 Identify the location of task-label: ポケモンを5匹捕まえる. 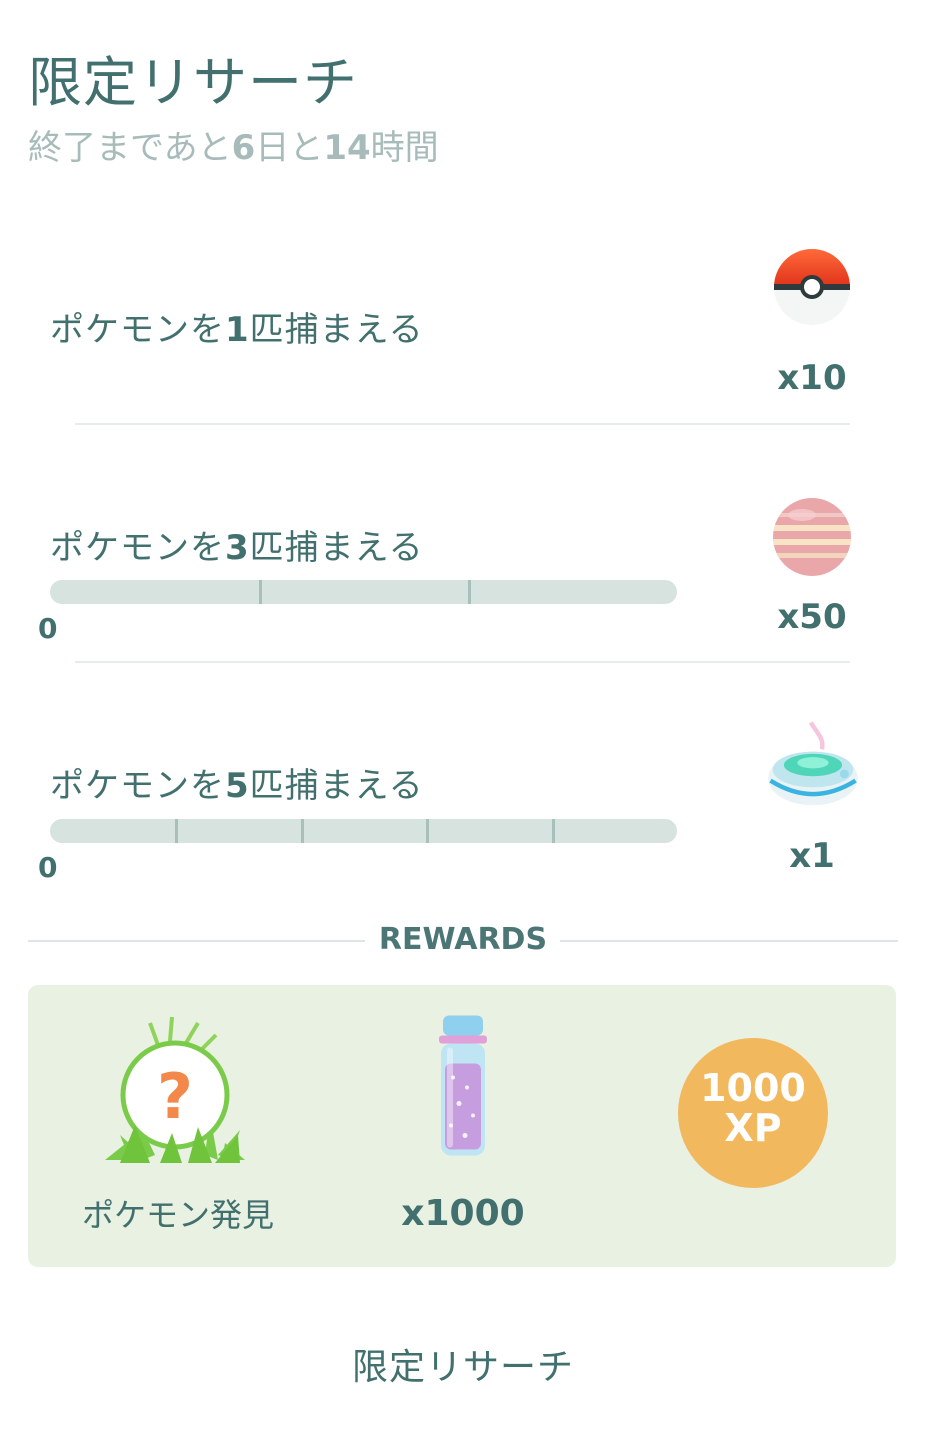
(237, 782).